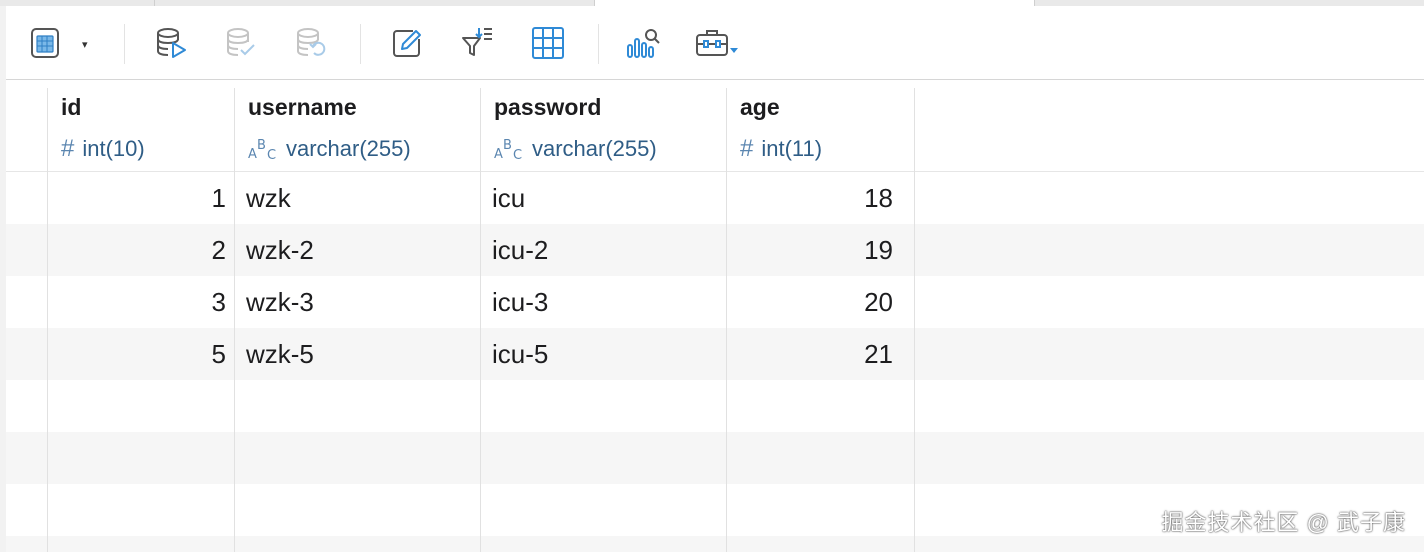  Describe the element at coordinates (137, 198) in the screenshot. I see `cell-id: 1` at that location.